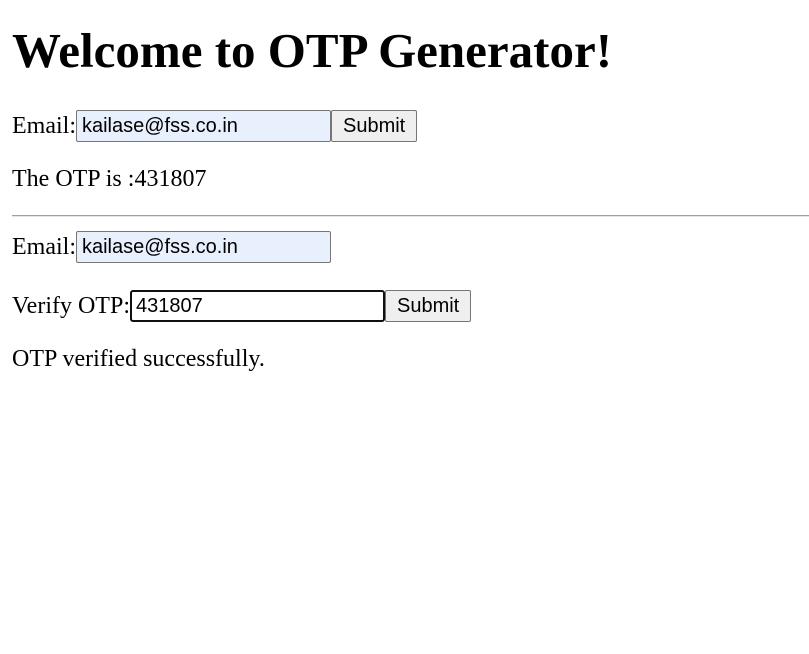 This screenshot has width=809, height=654. Describe the element at coordinates (109, 179) in the screenshot. I see `otp-result-text: The OTP is :431807` at that location.